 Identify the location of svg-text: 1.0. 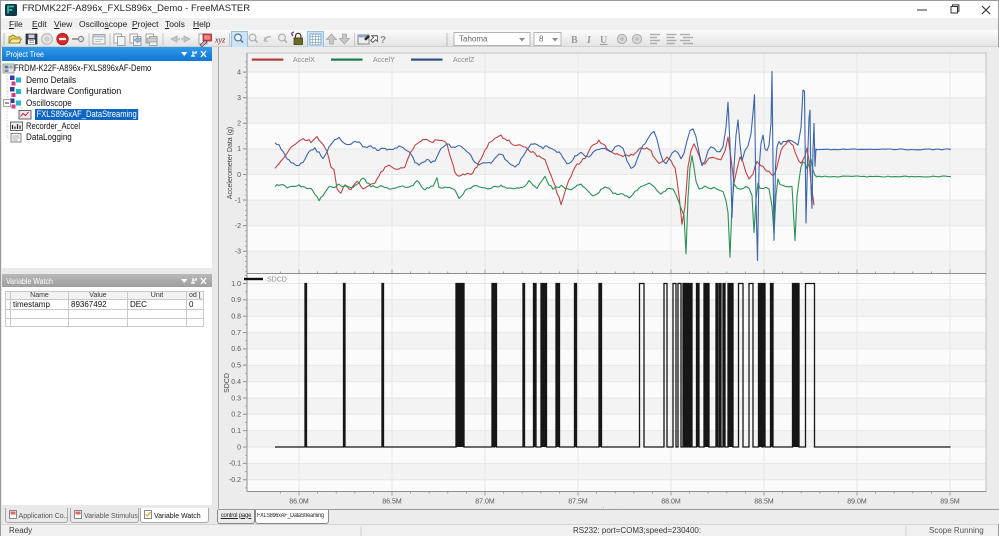
(236, 284).